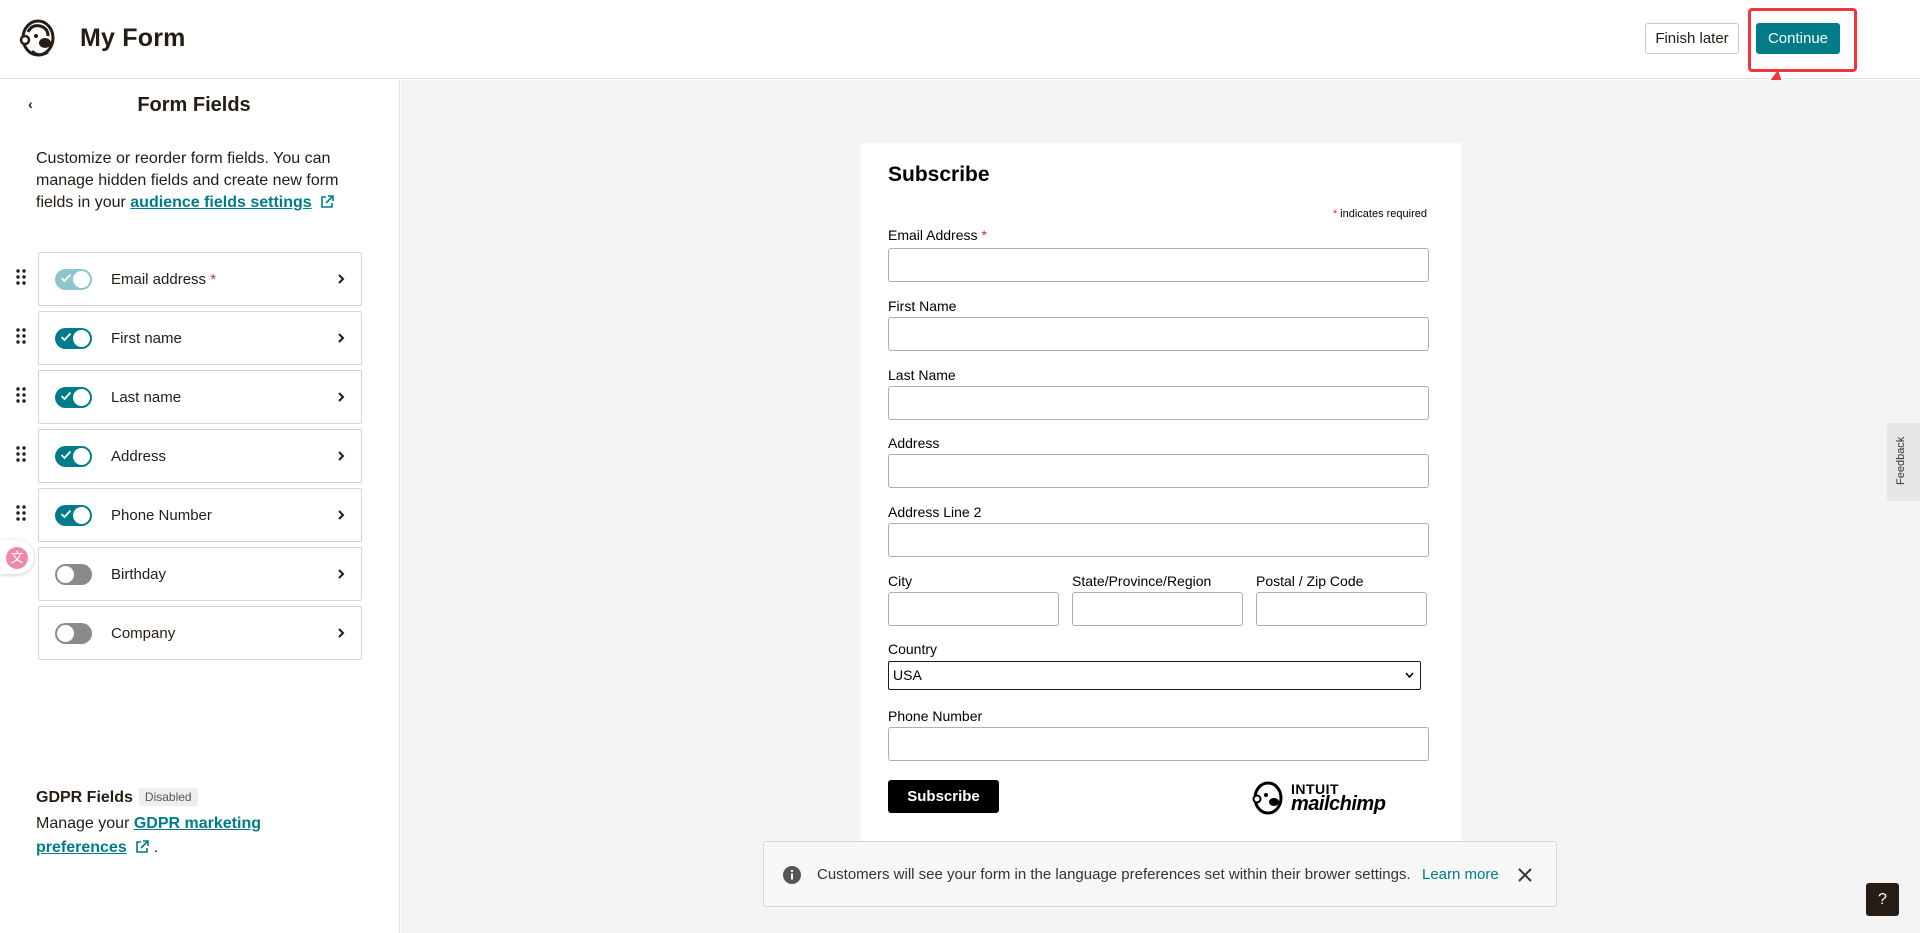  What do you see at coordinates (935, 512) in the screenshot?
I see `address-line-2-label: Address Line 2` at bounding box center [935, 512].